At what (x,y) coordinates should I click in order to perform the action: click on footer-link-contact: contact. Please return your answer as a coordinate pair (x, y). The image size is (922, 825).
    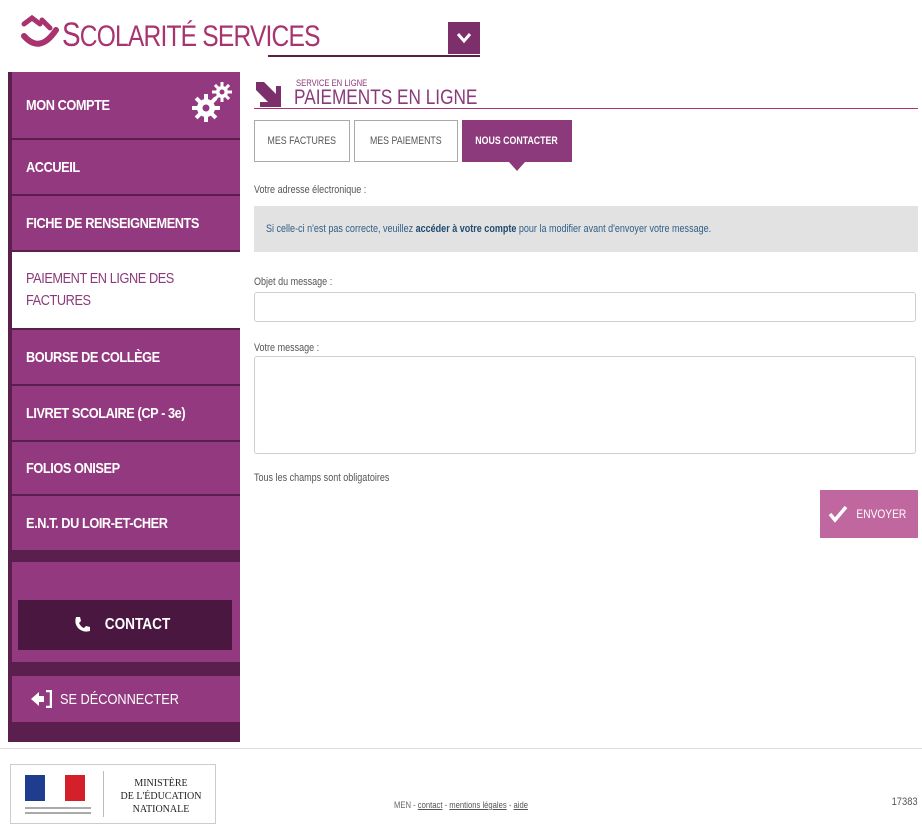
    Looking at the image, I should click on (430, 805).